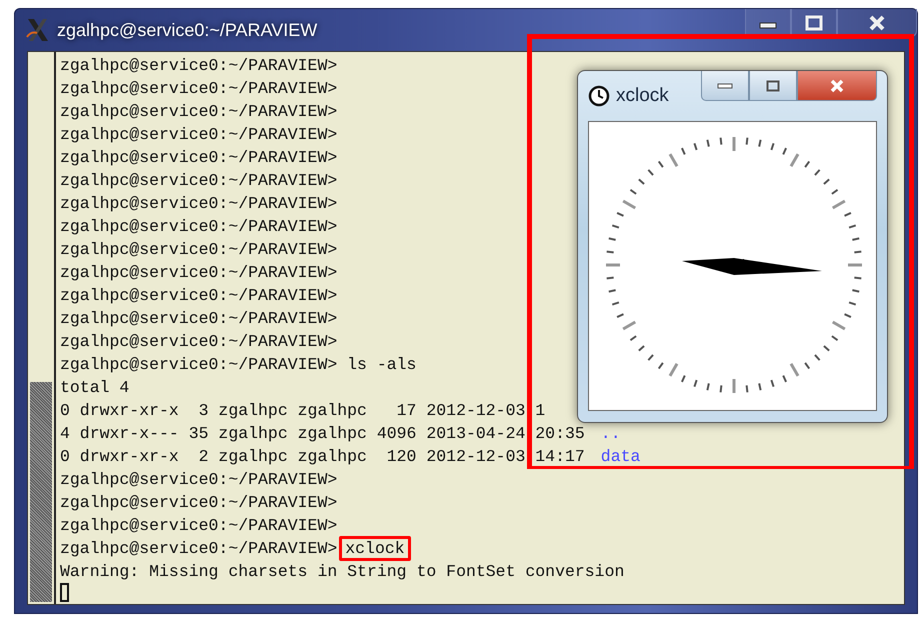 This screenshot has height=621, width=920. What do you see at coordinates (187, 30) in the screenshot?
I see `window-title: zgalhpc@service0:~/PARAVIEW` at bounding box center [187, 30].